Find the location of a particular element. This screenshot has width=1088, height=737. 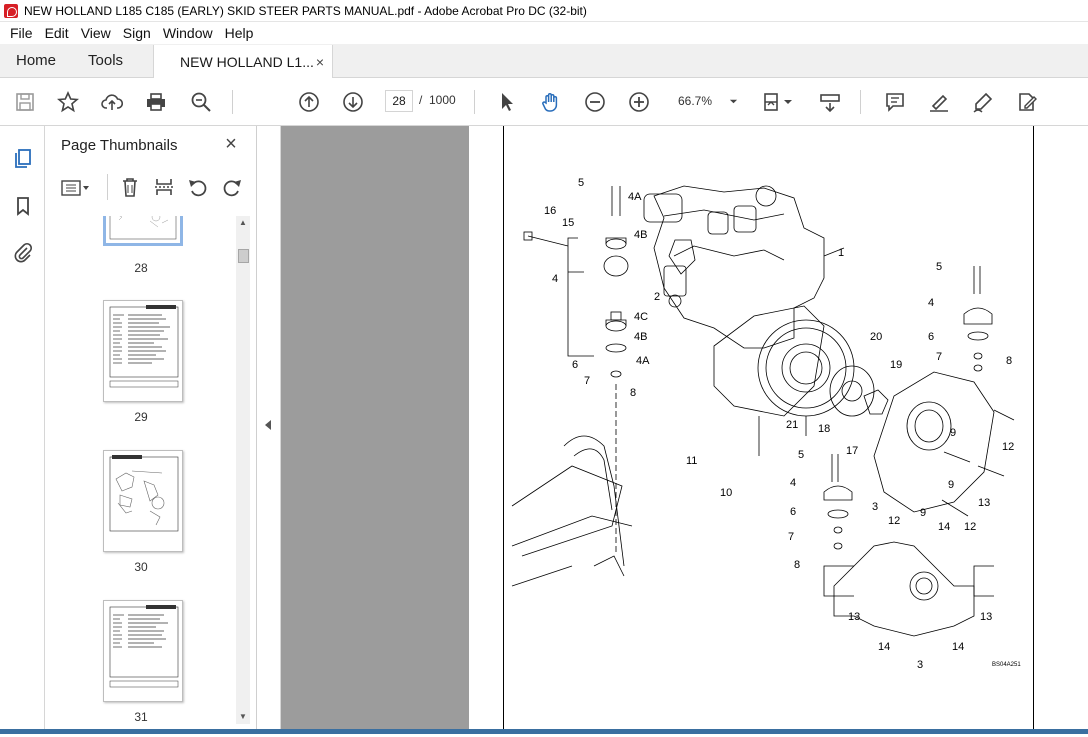

zoom-select: 66.7% is located at coordinates (706, 101).